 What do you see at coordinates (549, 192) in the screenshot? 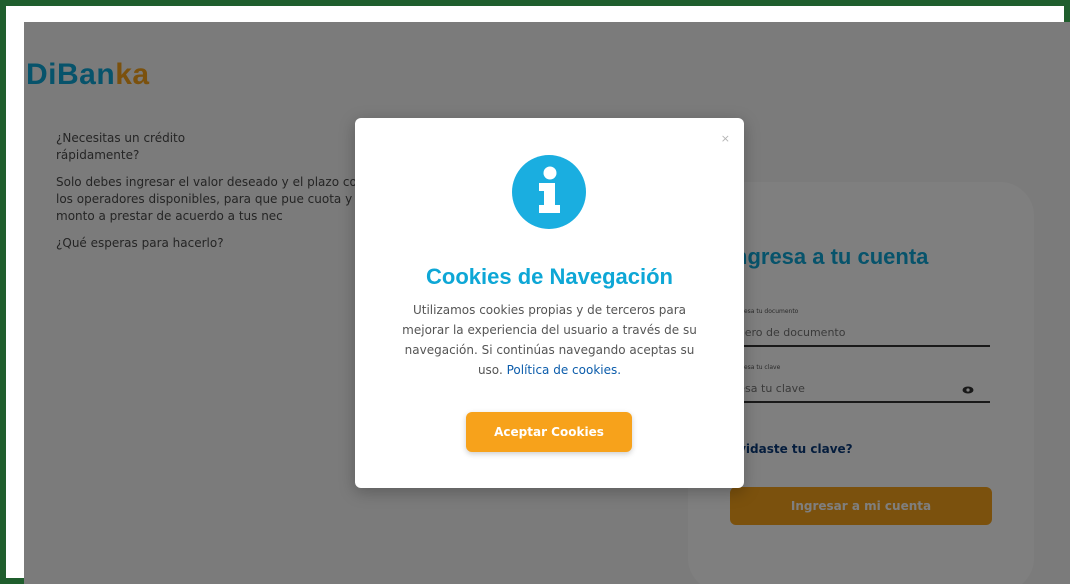
I see `info-icon` at bounding box center [549, 192].